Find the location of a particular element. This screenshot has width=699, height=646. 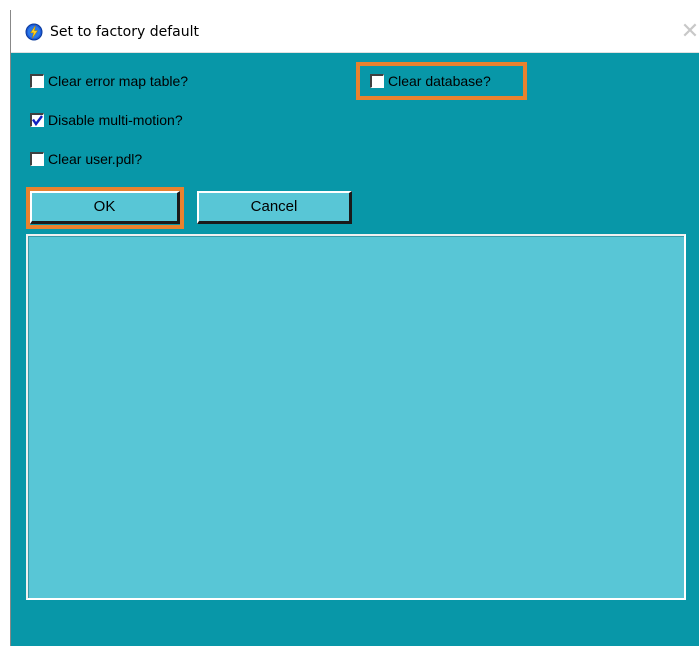

ok-button: OK is located at coordinates (105, 207).